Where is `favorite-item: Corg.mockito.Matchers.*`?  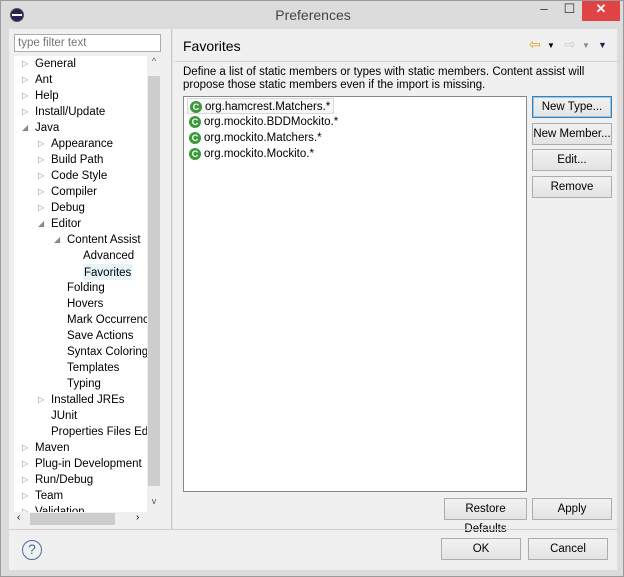 favorite-item: Corg.mockito.Matchers.* is located at coordinates (256, 138).